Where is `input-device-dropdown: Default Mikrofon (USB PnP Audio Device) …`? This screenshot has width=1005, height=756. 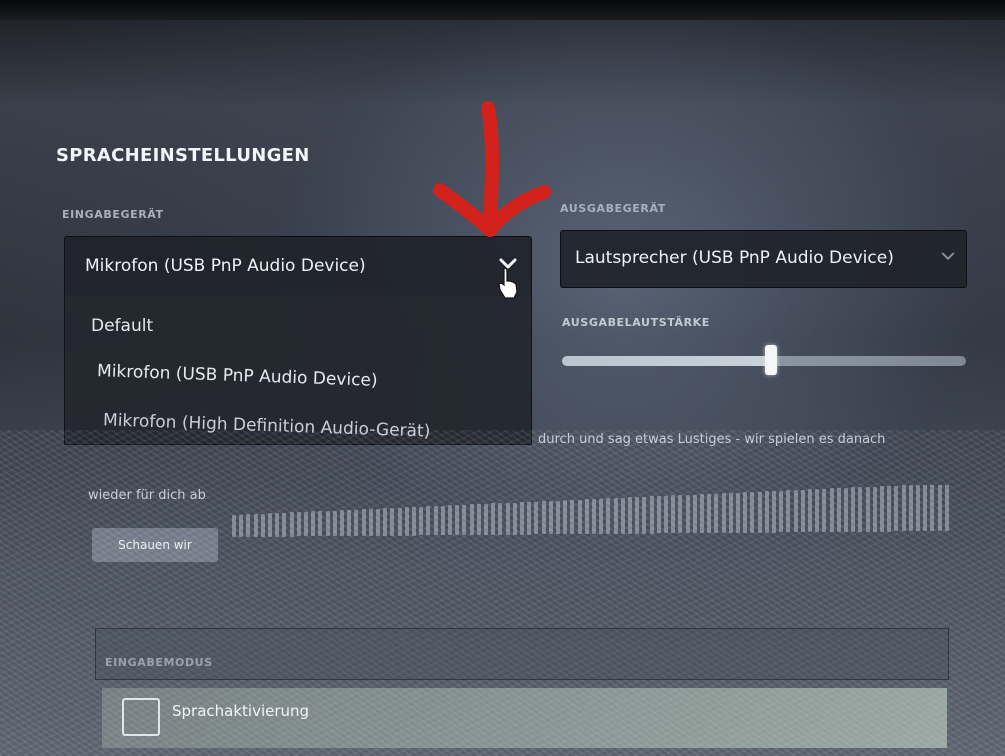 input-device-dropdown: Default Mikrofon (USB PnP Audio Device) … is located at coordinates (298, 369).